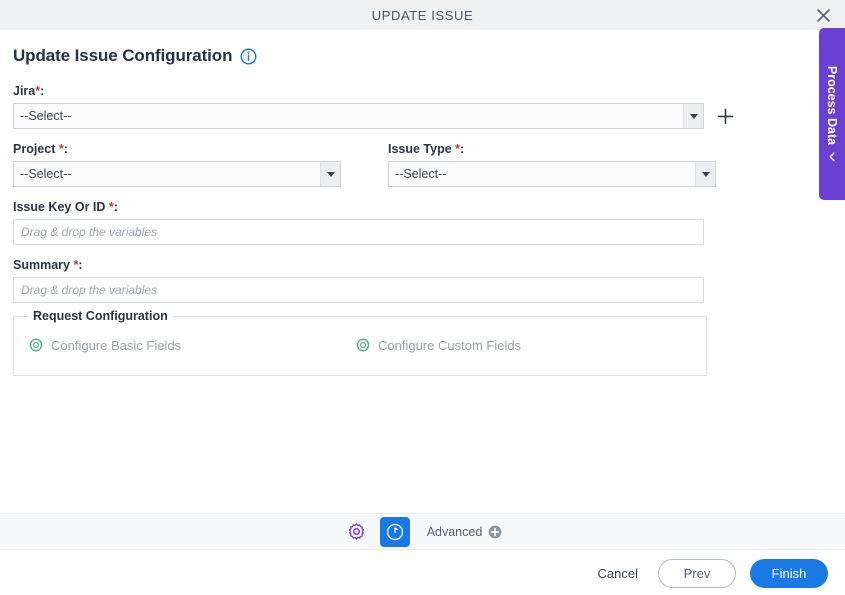 This screenshot has width=845, height=595. Describe the element at coordinates (422, 573) in the screenshot. I see `dialog-footer: Cancel Prev Finish` at that location.